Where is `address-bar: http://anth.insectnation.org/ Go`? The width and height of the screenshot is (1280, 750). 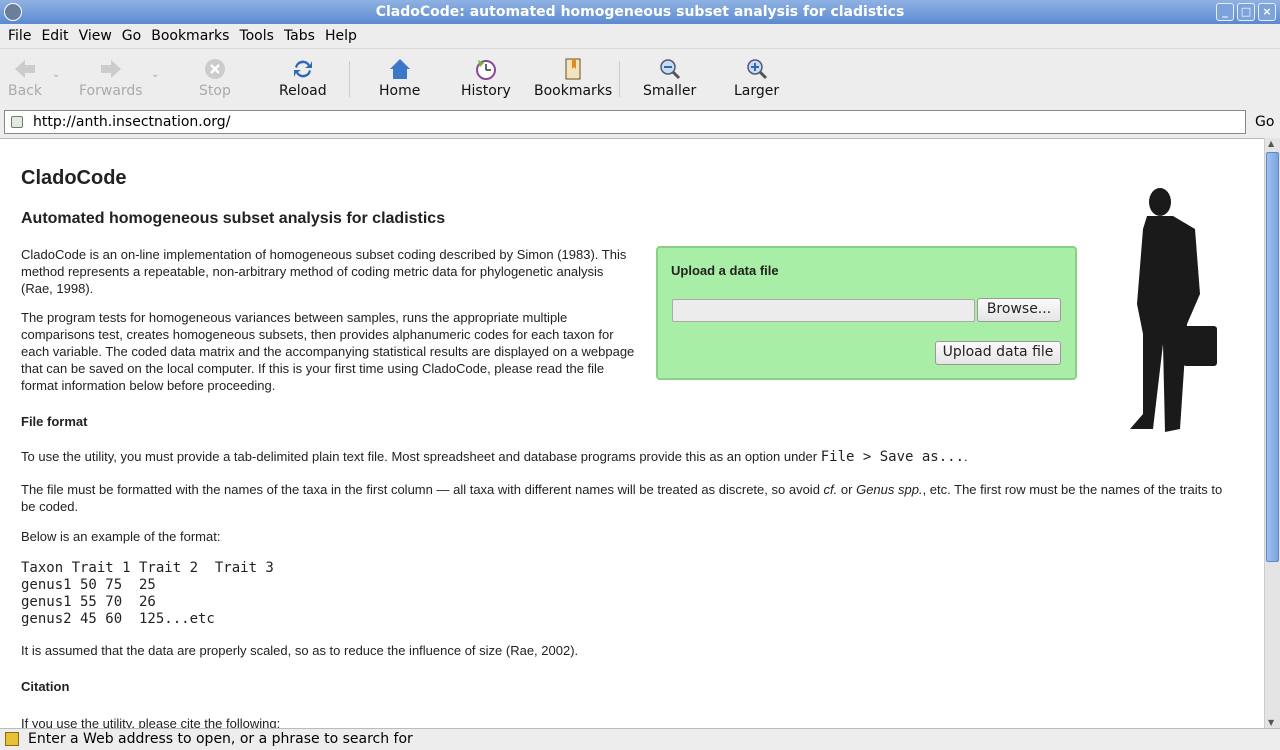 address-bar: http://anth.insectnation.org/ Go is located at coordinates (640, 123).